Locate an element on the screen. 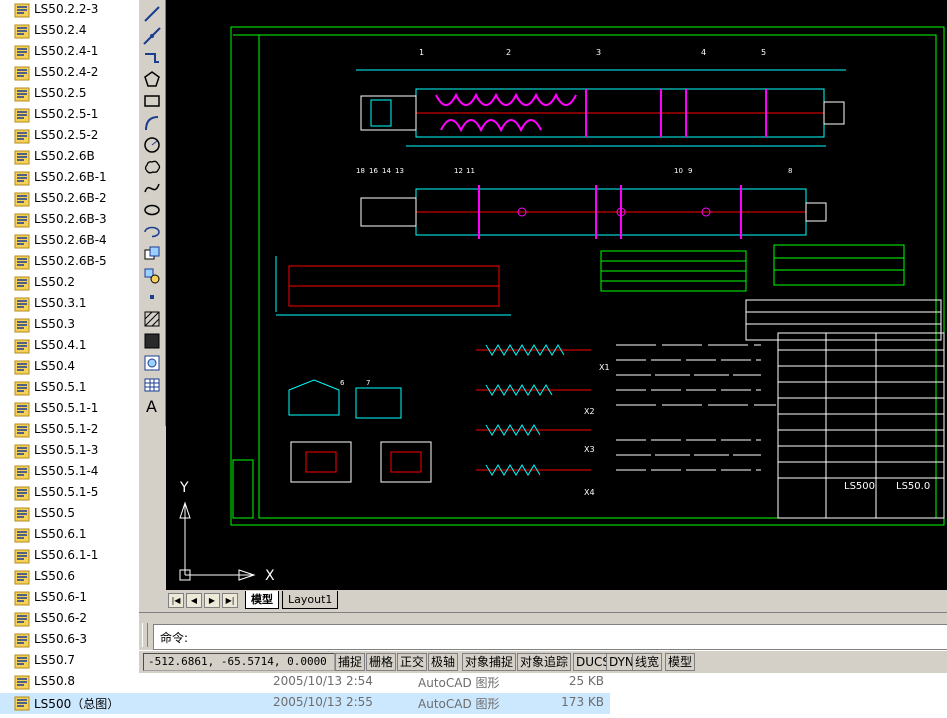 The width and height of the screenshot is (947, 718). polygon-icon is located at coordinates (152, 79).